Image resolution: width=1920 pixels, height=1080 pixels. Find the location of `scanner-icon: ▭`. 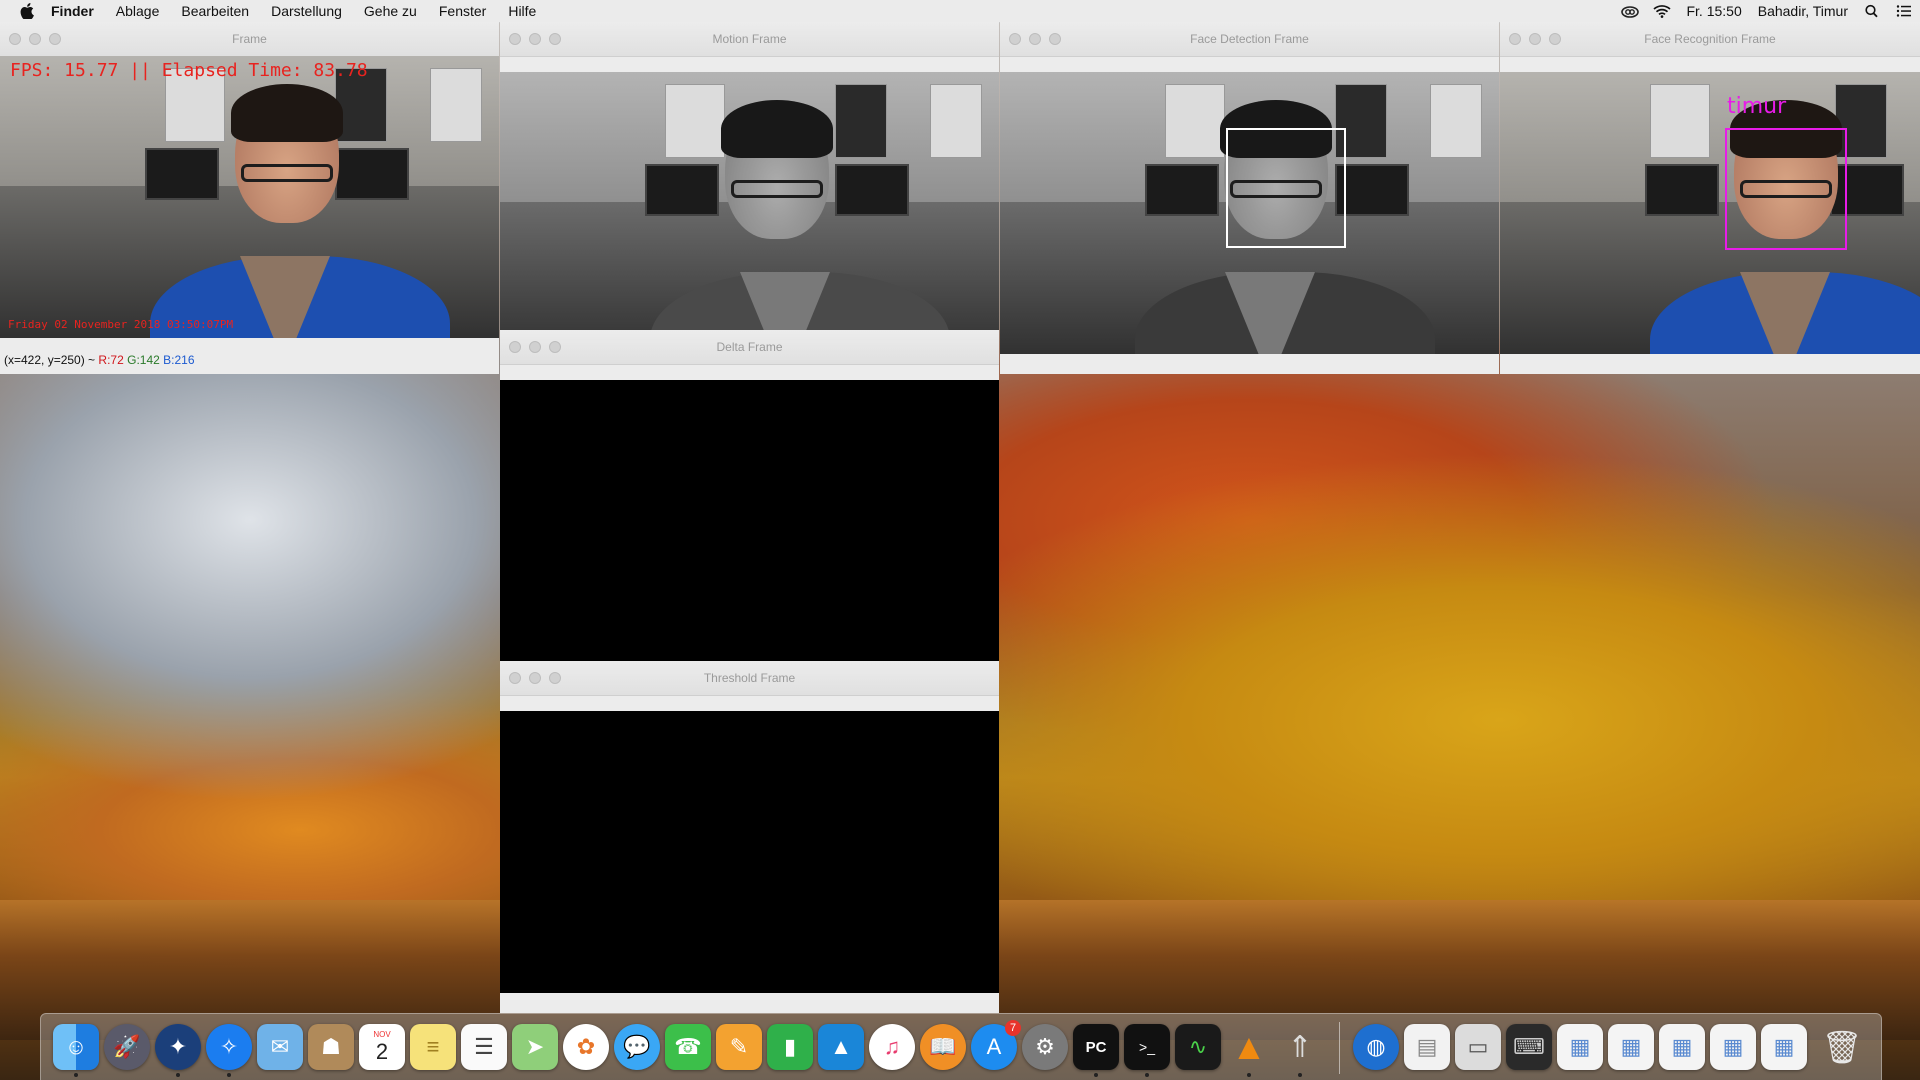

scanner-icon: ▭ is located at coordinates (1478, 1047).